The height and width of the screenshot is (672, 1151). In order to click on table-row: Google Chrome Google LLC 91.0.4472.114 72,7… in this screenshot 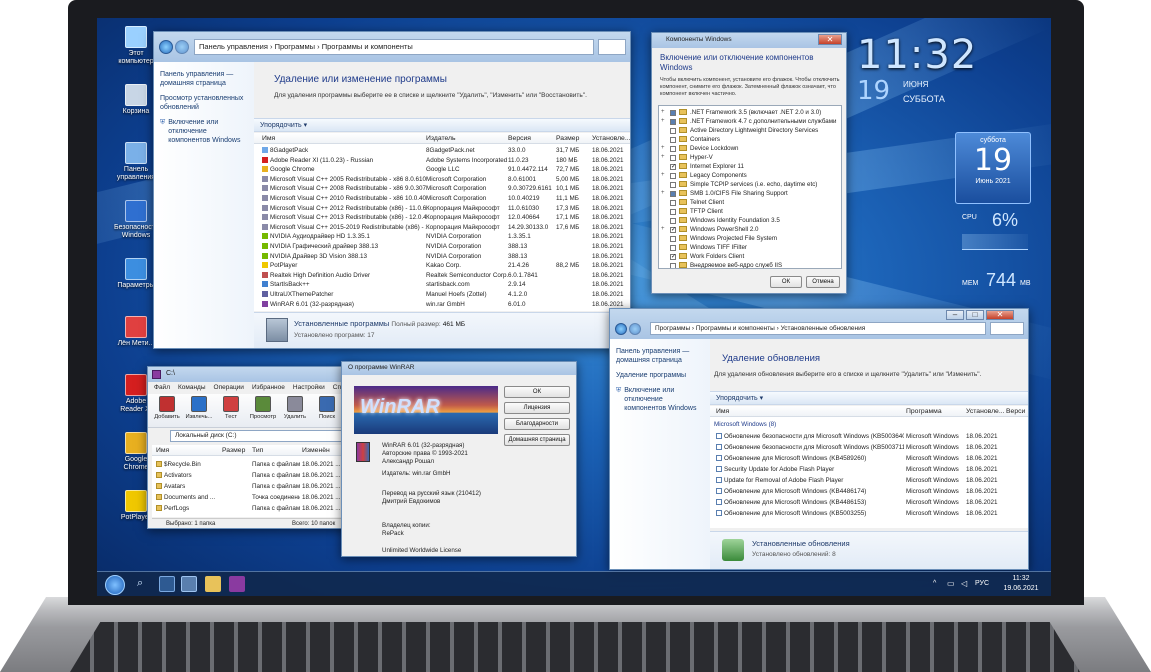, I will do `click(442, 170)`.